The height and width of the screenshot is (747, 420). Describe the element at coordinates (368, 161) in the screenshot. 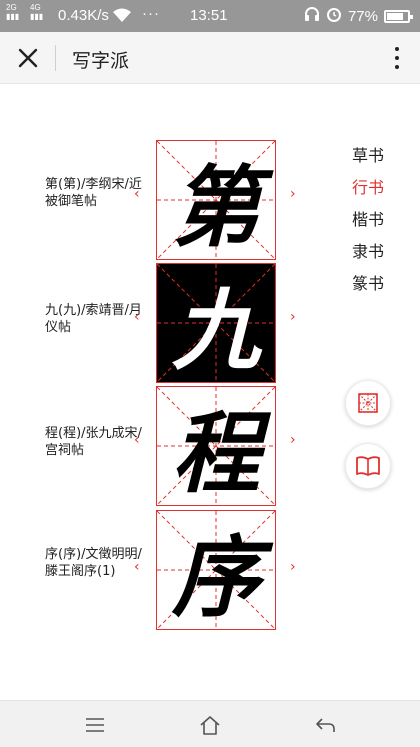

I see `style-item-cursive: 草书` at that location.